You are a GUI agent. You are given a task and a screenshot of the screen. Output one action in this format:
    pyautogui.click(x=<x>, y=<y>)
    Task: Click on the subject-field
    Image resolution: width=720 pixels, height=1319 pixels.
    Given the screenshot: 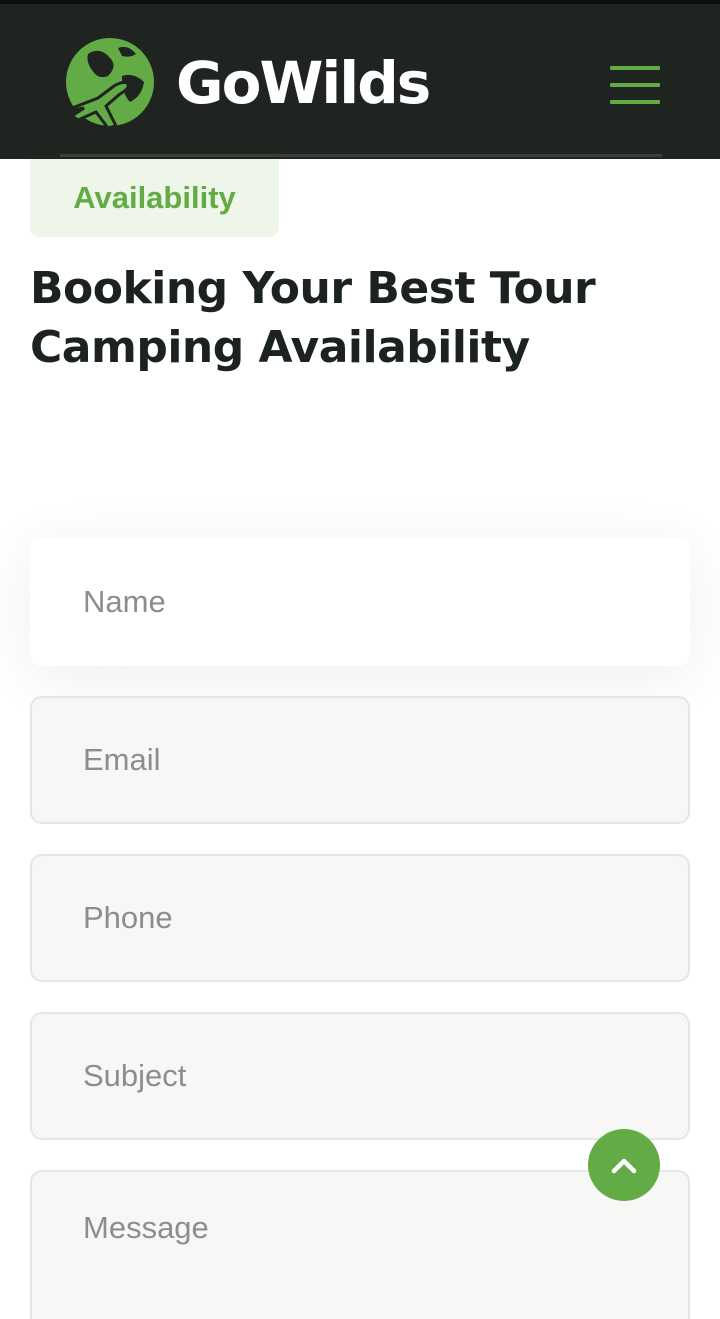 What is the action you would take?
    pyautogui.click(x=360, y=1076)
    